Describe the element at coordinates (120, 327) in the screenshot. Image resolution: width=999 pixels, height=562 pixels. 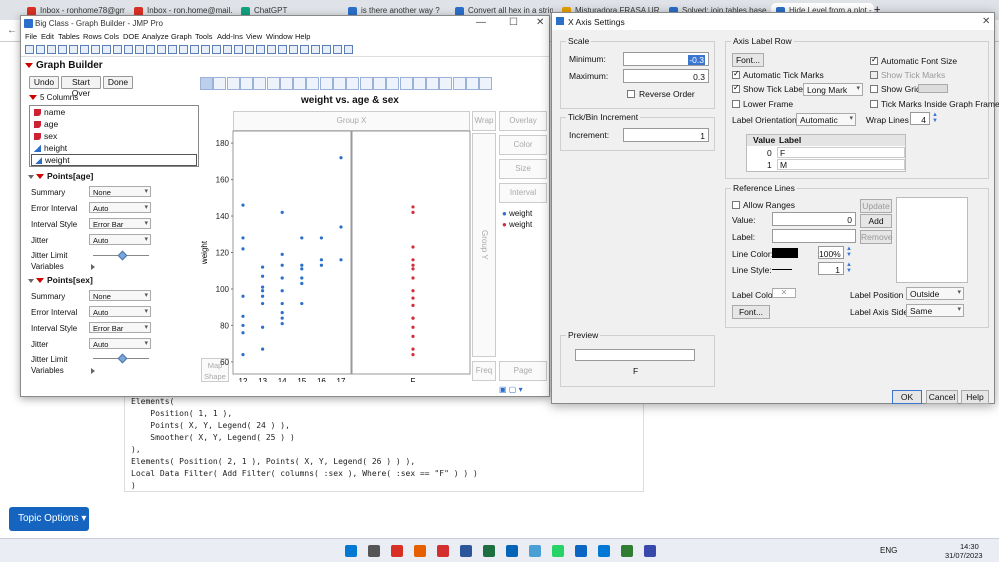
I see `interval-style-select: Error Bar` at that location.